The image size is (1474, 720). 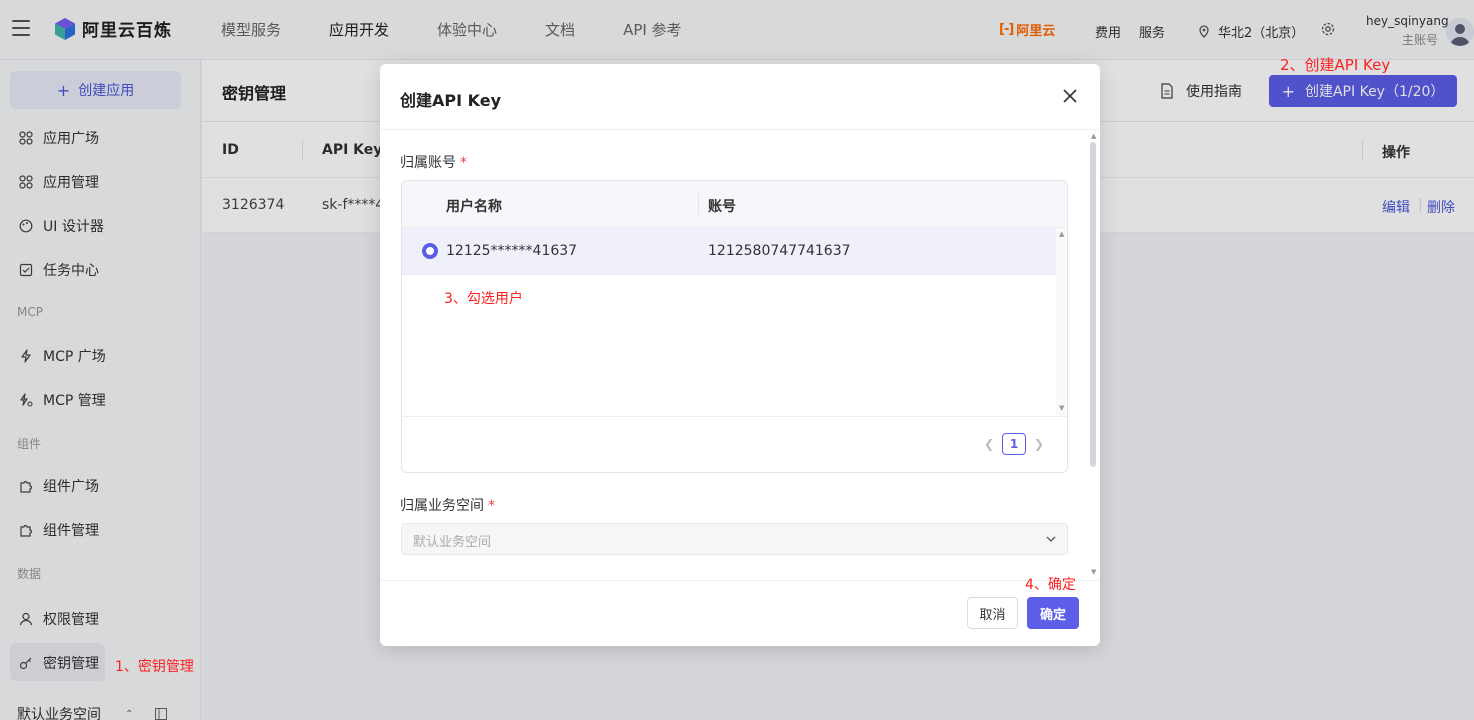 What do you see at coordinates (734, 416) in the screenshot?
I see `table-footer-divider` at bounding box center [734, 416].